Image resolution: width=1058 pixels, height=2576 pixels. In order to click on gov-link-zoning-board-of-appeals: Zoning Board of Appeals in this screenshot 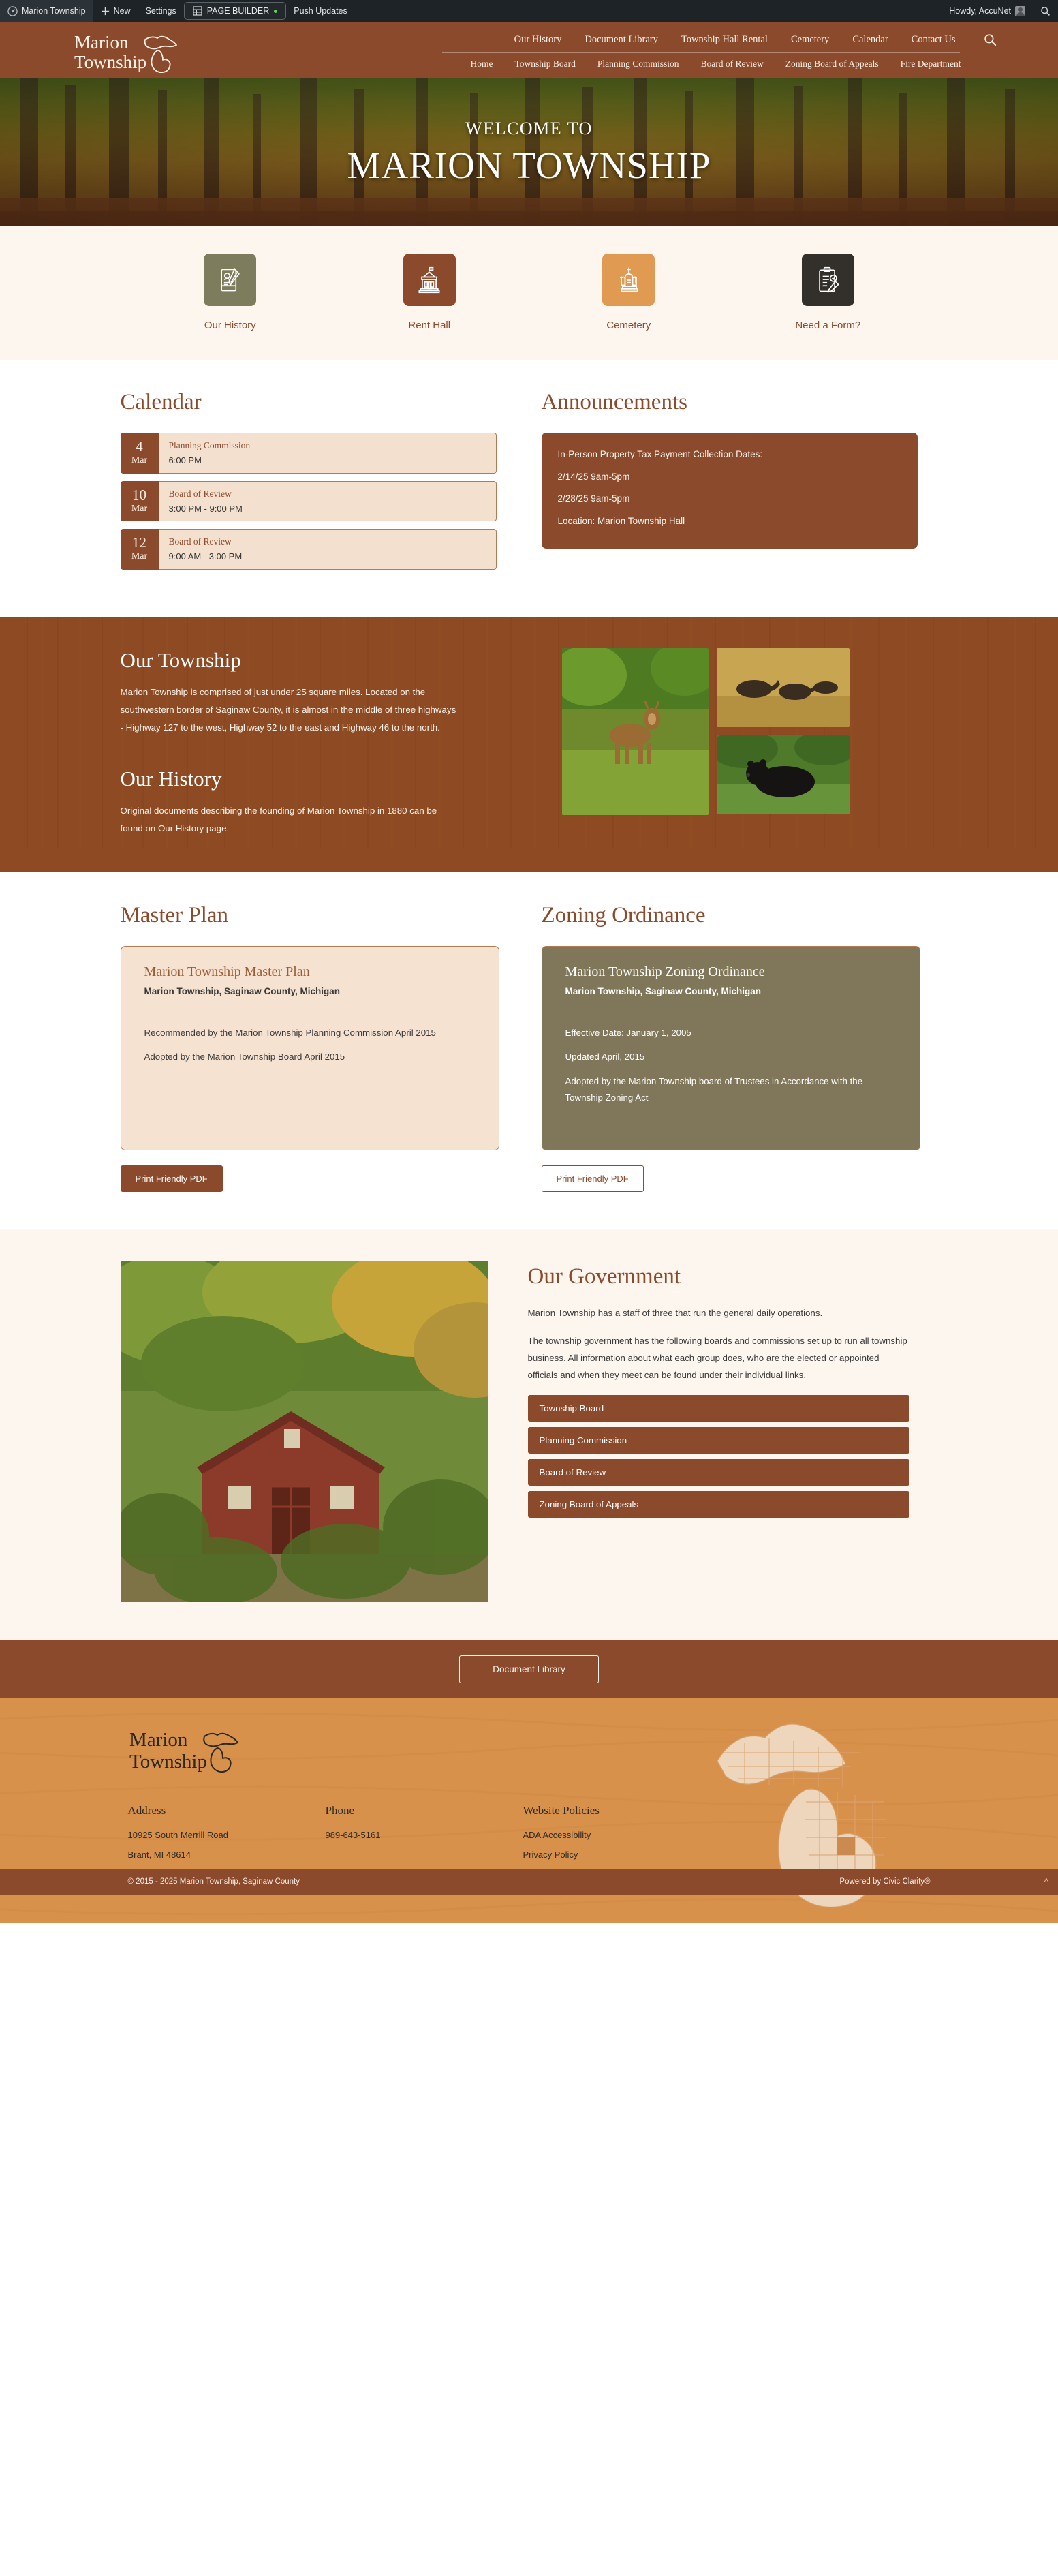, I will do `click(718, 1504)`.